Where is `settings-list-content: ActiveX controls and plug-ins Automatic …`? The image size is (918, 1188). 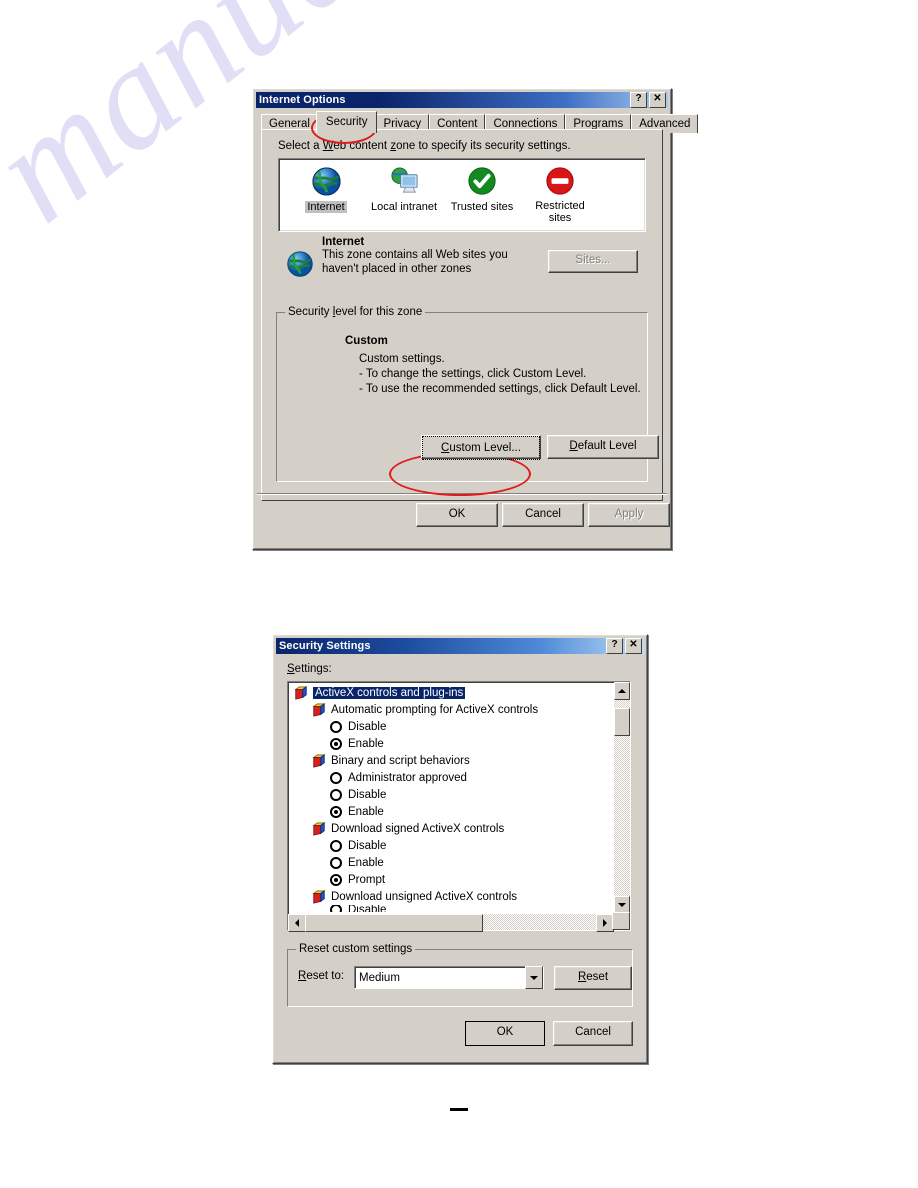
settings-list-content: ActiveX controls and plug-ins Automatic … is located at coordinates (451, 798).